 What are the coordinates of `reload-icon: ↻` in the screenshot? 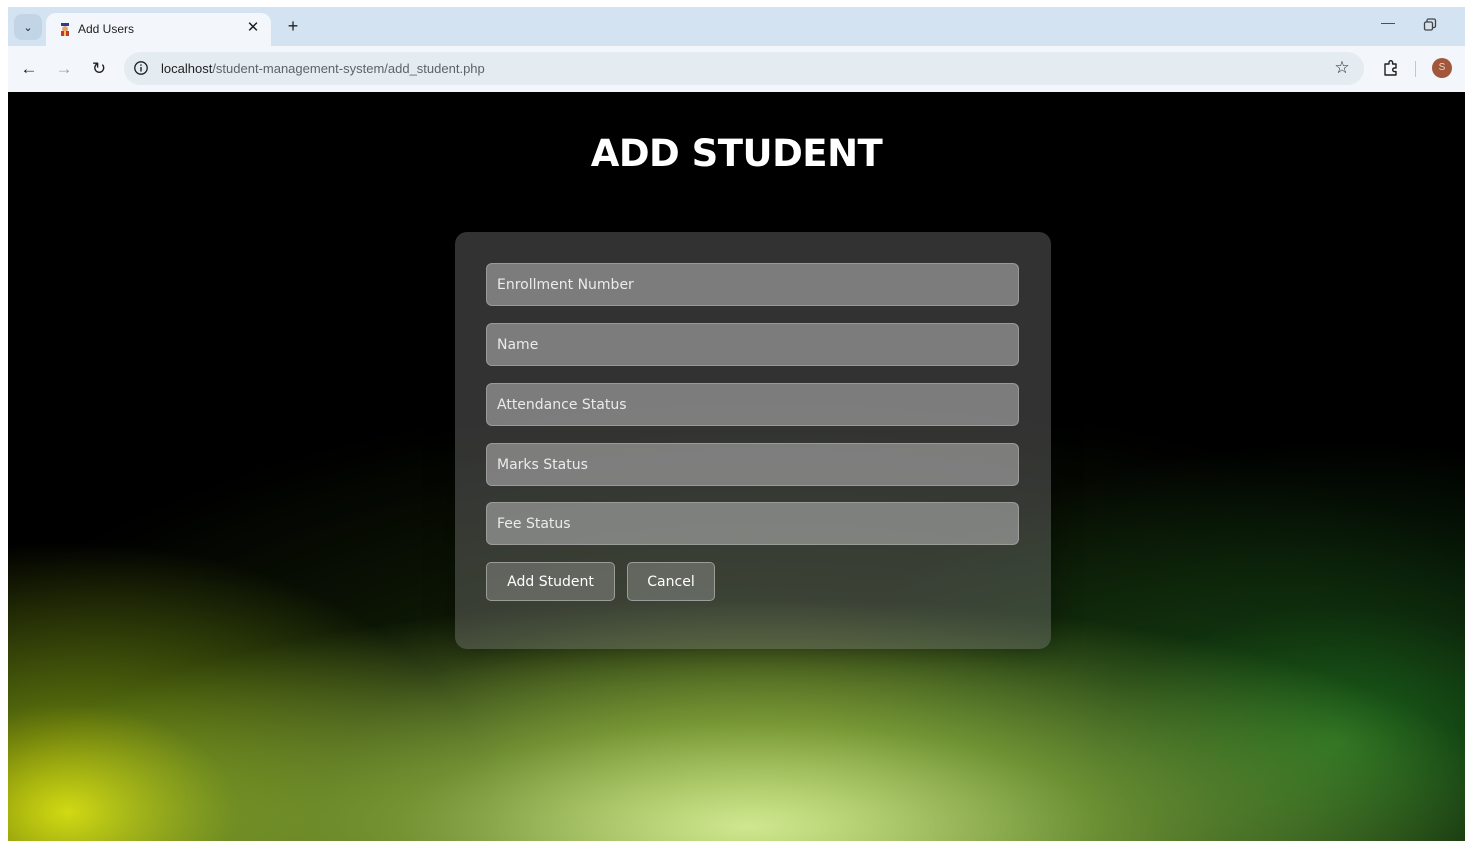 It's located at (99, 69).